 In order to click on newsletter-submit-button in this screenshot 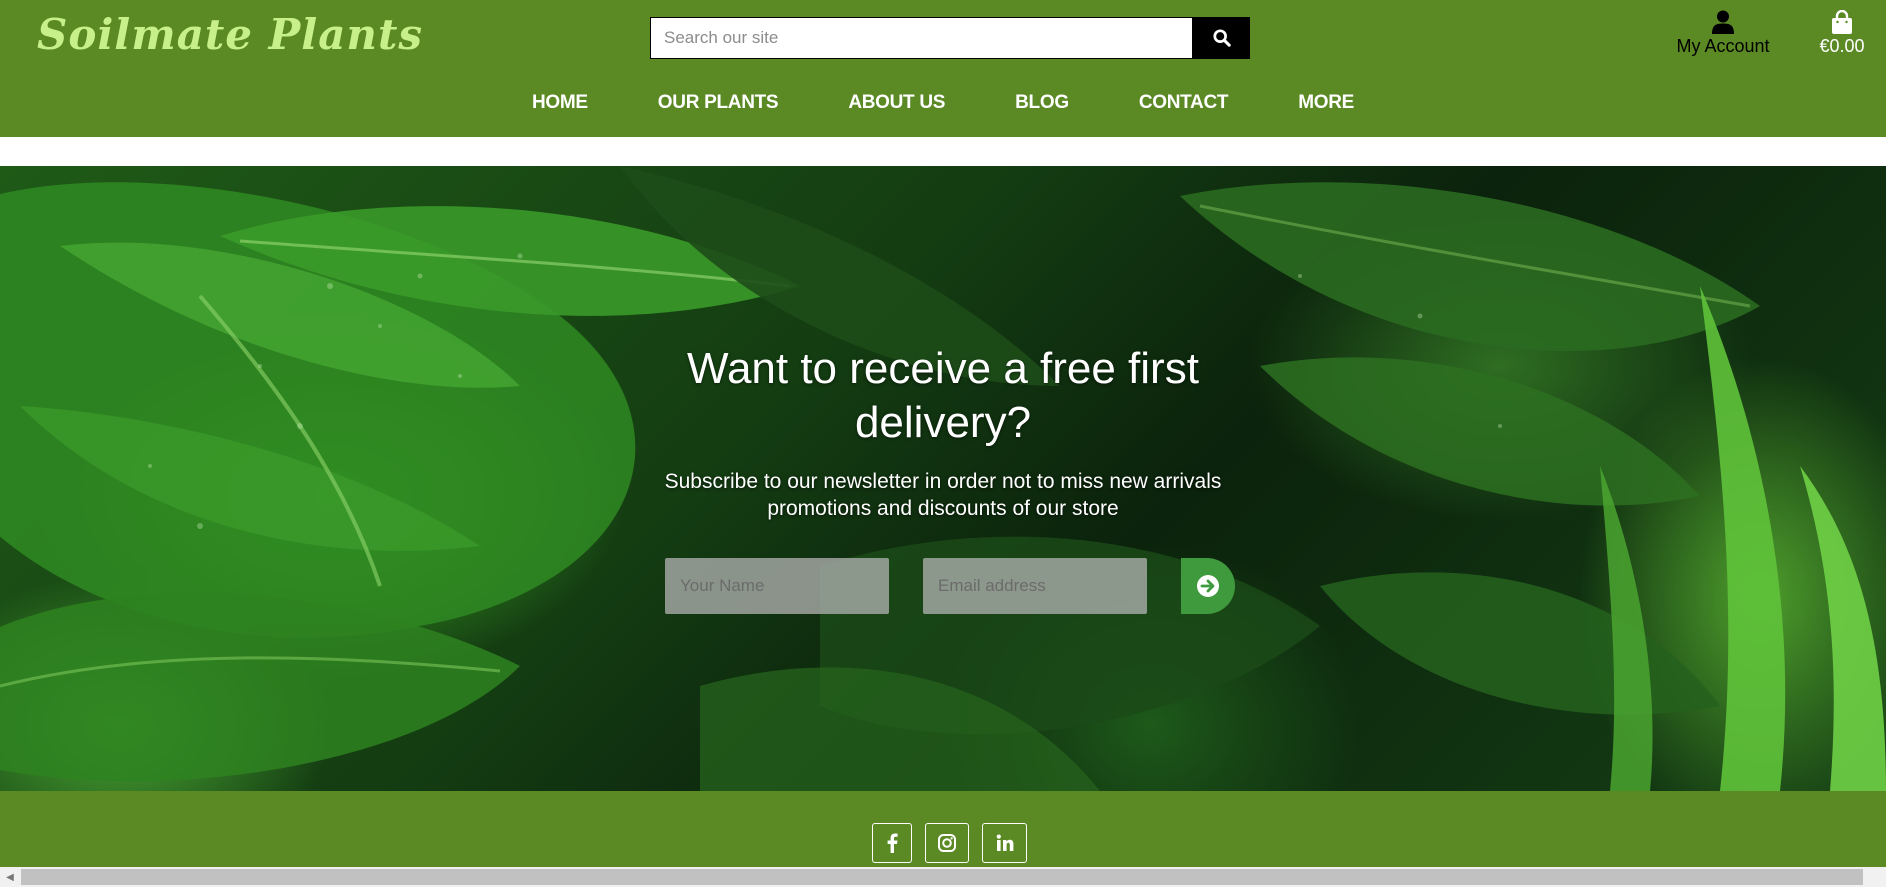, I will do `click(1208, 586)`.